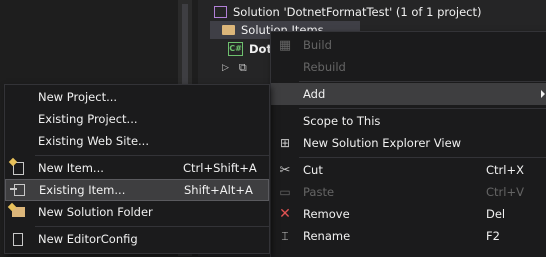  What do you see at coordinates (137, 190) in the screenshot?
I see `submenu-item-existing-item: Existing Item... Shift+Alt+A` at bounding box center [137, 190].